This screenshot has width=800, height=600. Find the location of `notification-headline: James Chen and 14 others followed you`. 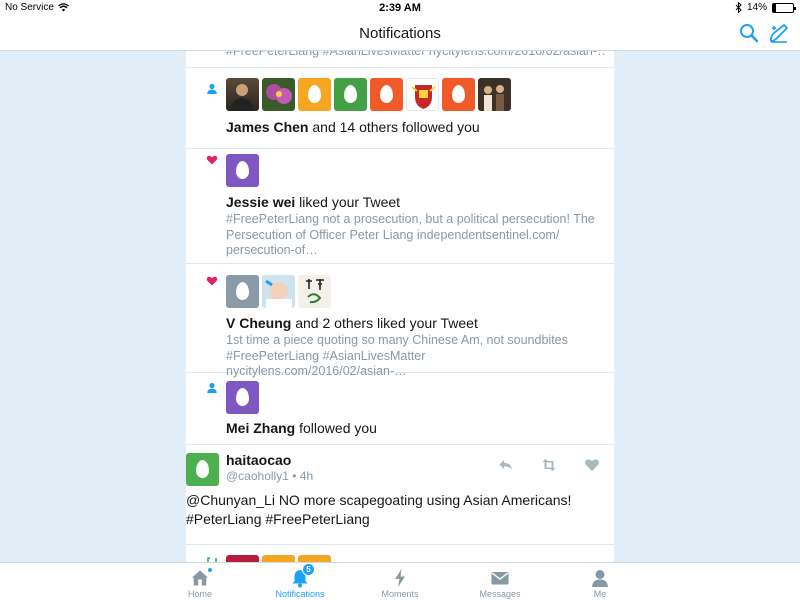

notification-headline: James Chen and 14 others followed you is located at coordinates (353, 127).